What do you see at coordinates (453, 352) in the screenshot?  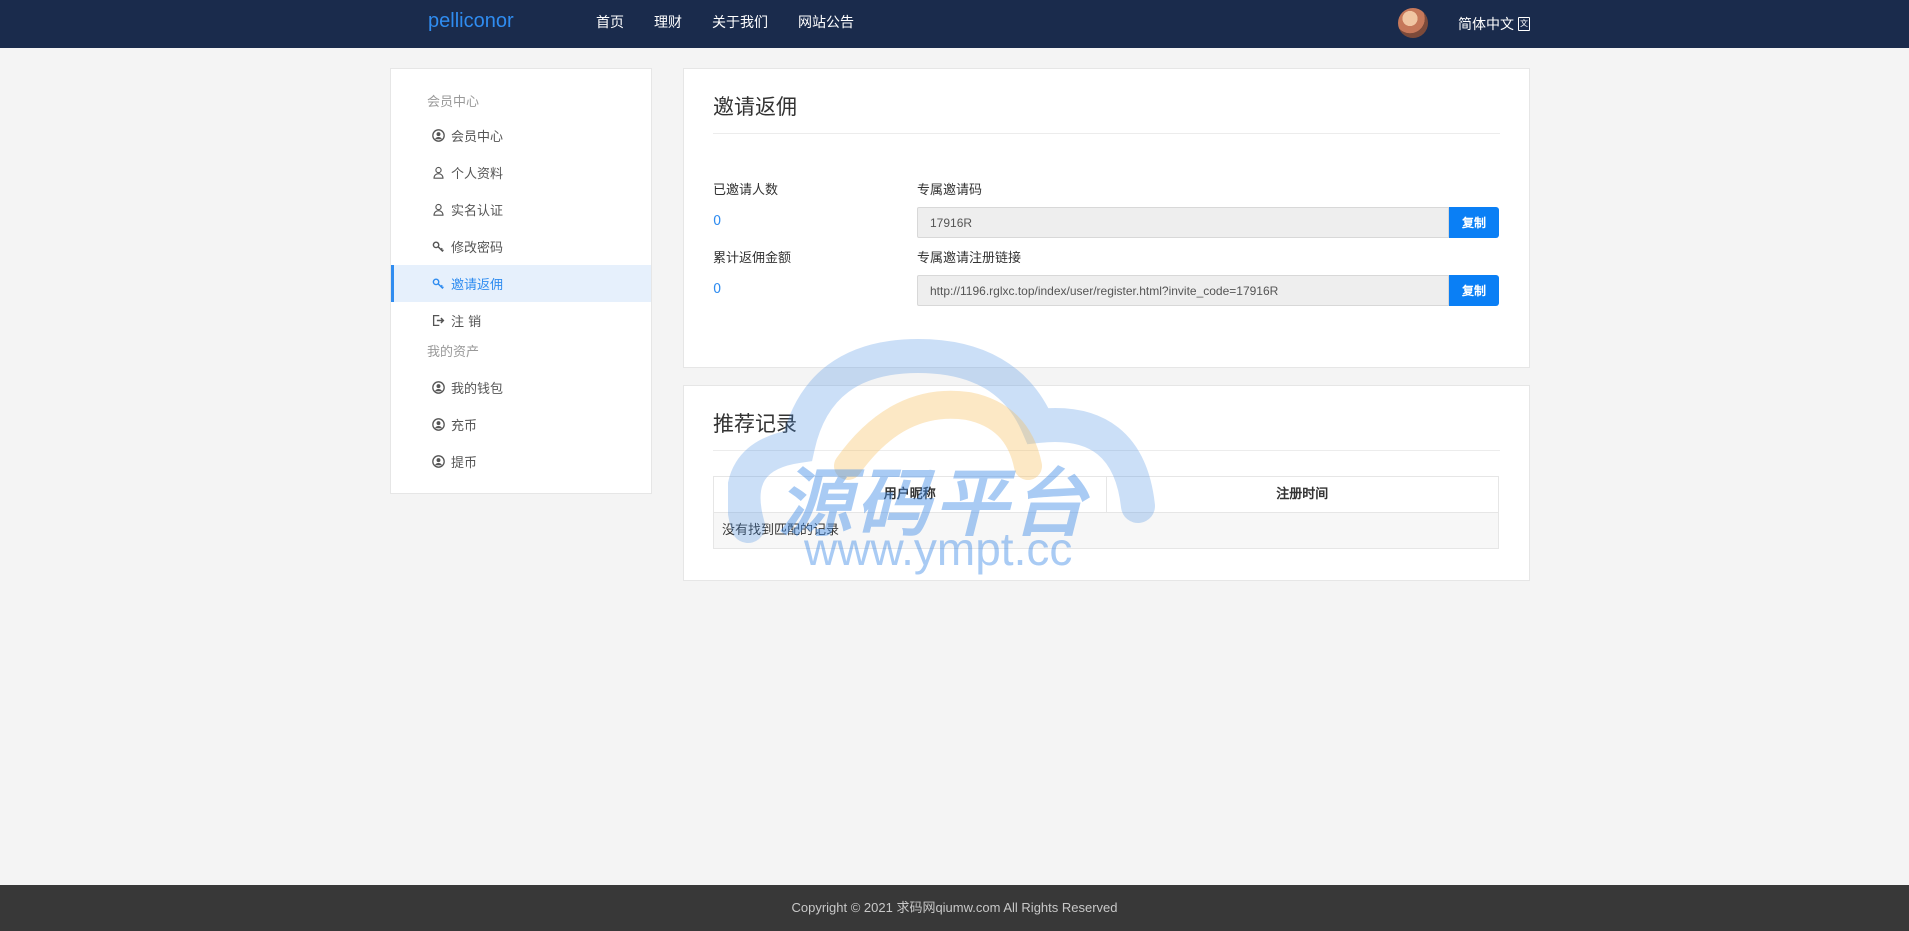 I see `sidebar-group-title-assets: 我的资产` at bounding box center [453, 352].